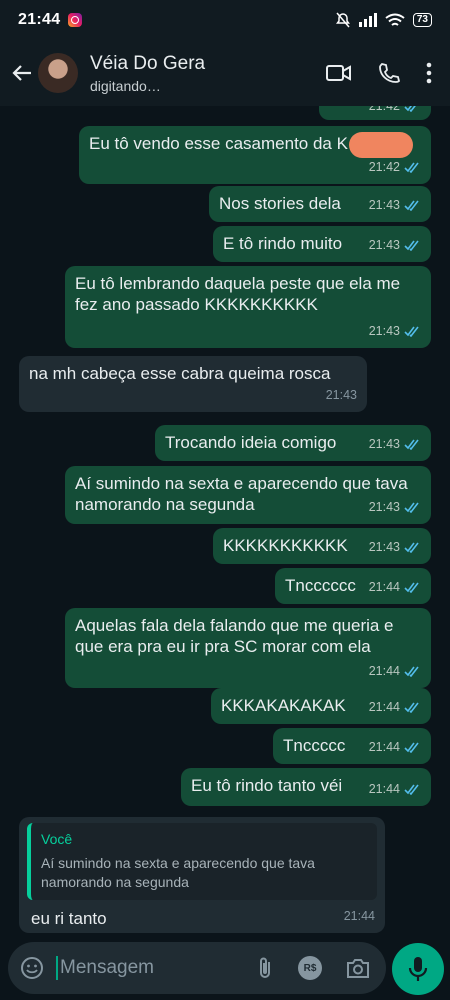 Image resolution: width=450 pixels, height=1000 pixels. I want to click on signal-icon, so click(367, 20).